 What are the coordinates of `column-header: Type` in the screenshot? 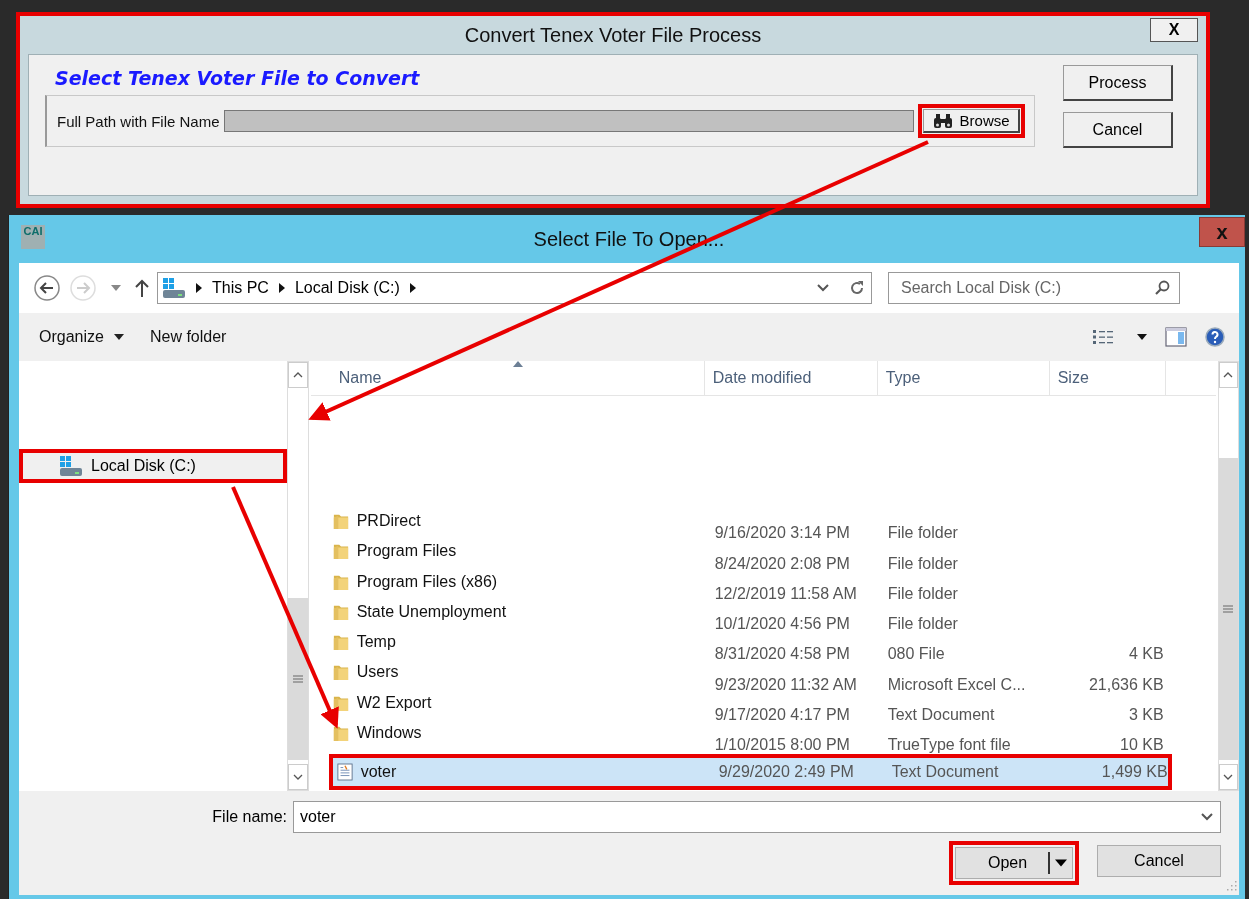 It's located at (963, 378).